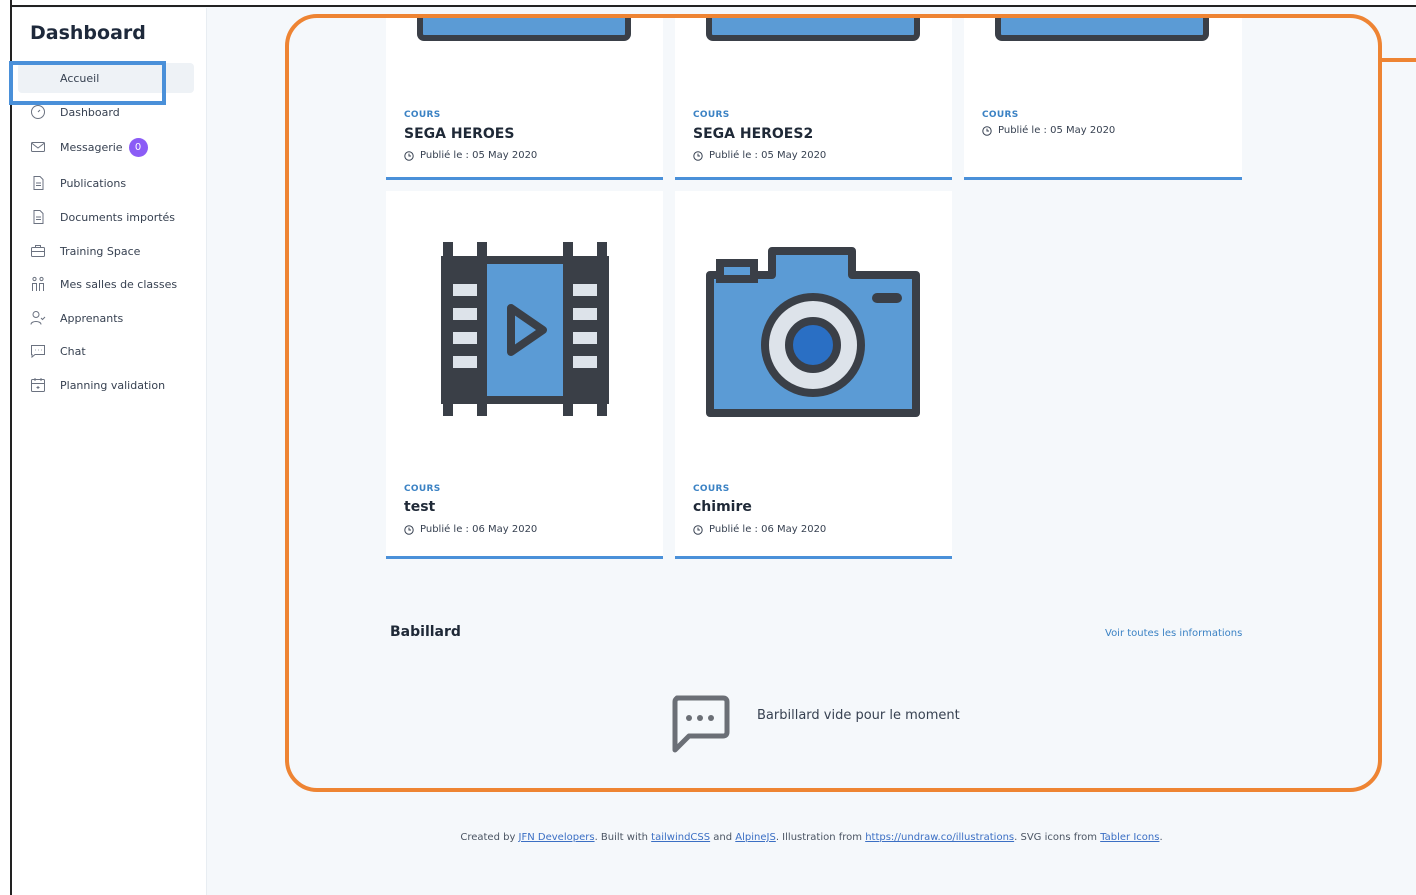 Image resolution: width=1416 pixels, height=895 pixels. I want to click on sidebar-title: Dashboard, so click(88, 33).